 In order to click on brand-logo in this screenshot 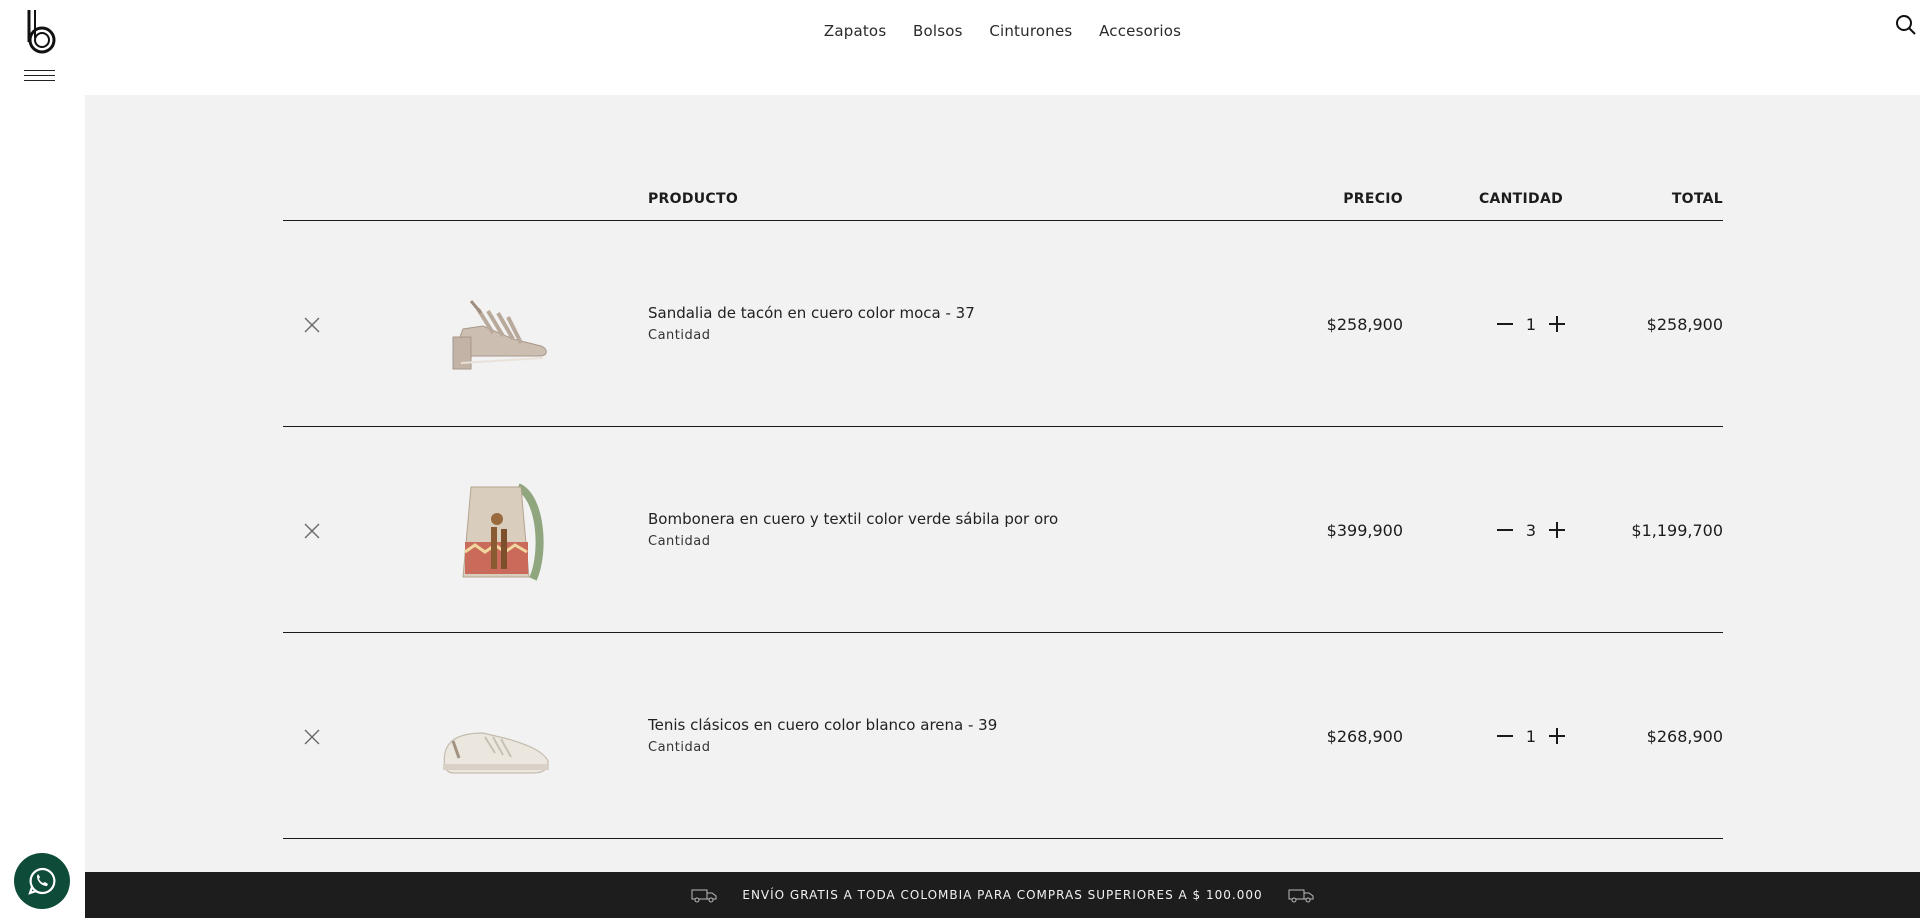, I will do `click(42, 32)`.